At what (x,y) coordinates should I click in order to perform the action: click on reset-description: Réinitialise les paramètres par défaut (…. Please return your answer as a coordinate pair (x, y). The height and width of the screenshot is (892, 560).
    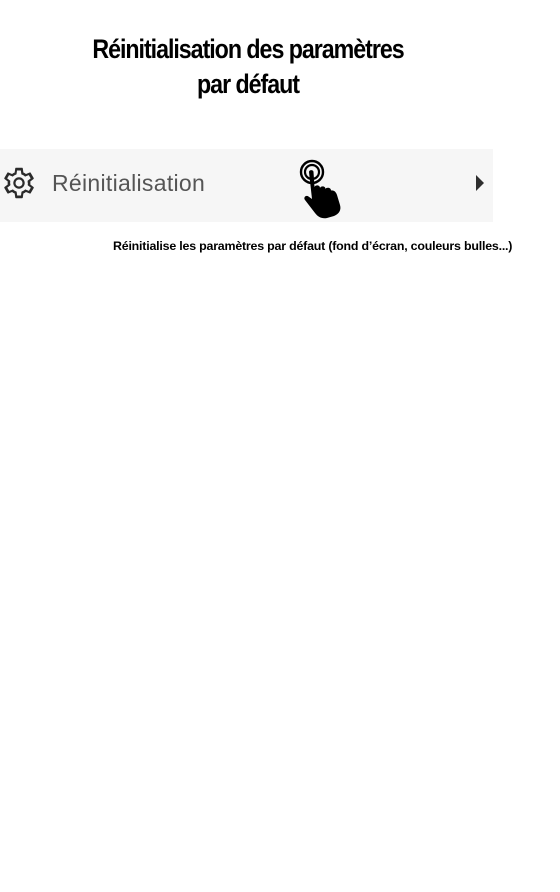
    Looking at the image, I should click on (313, 246).